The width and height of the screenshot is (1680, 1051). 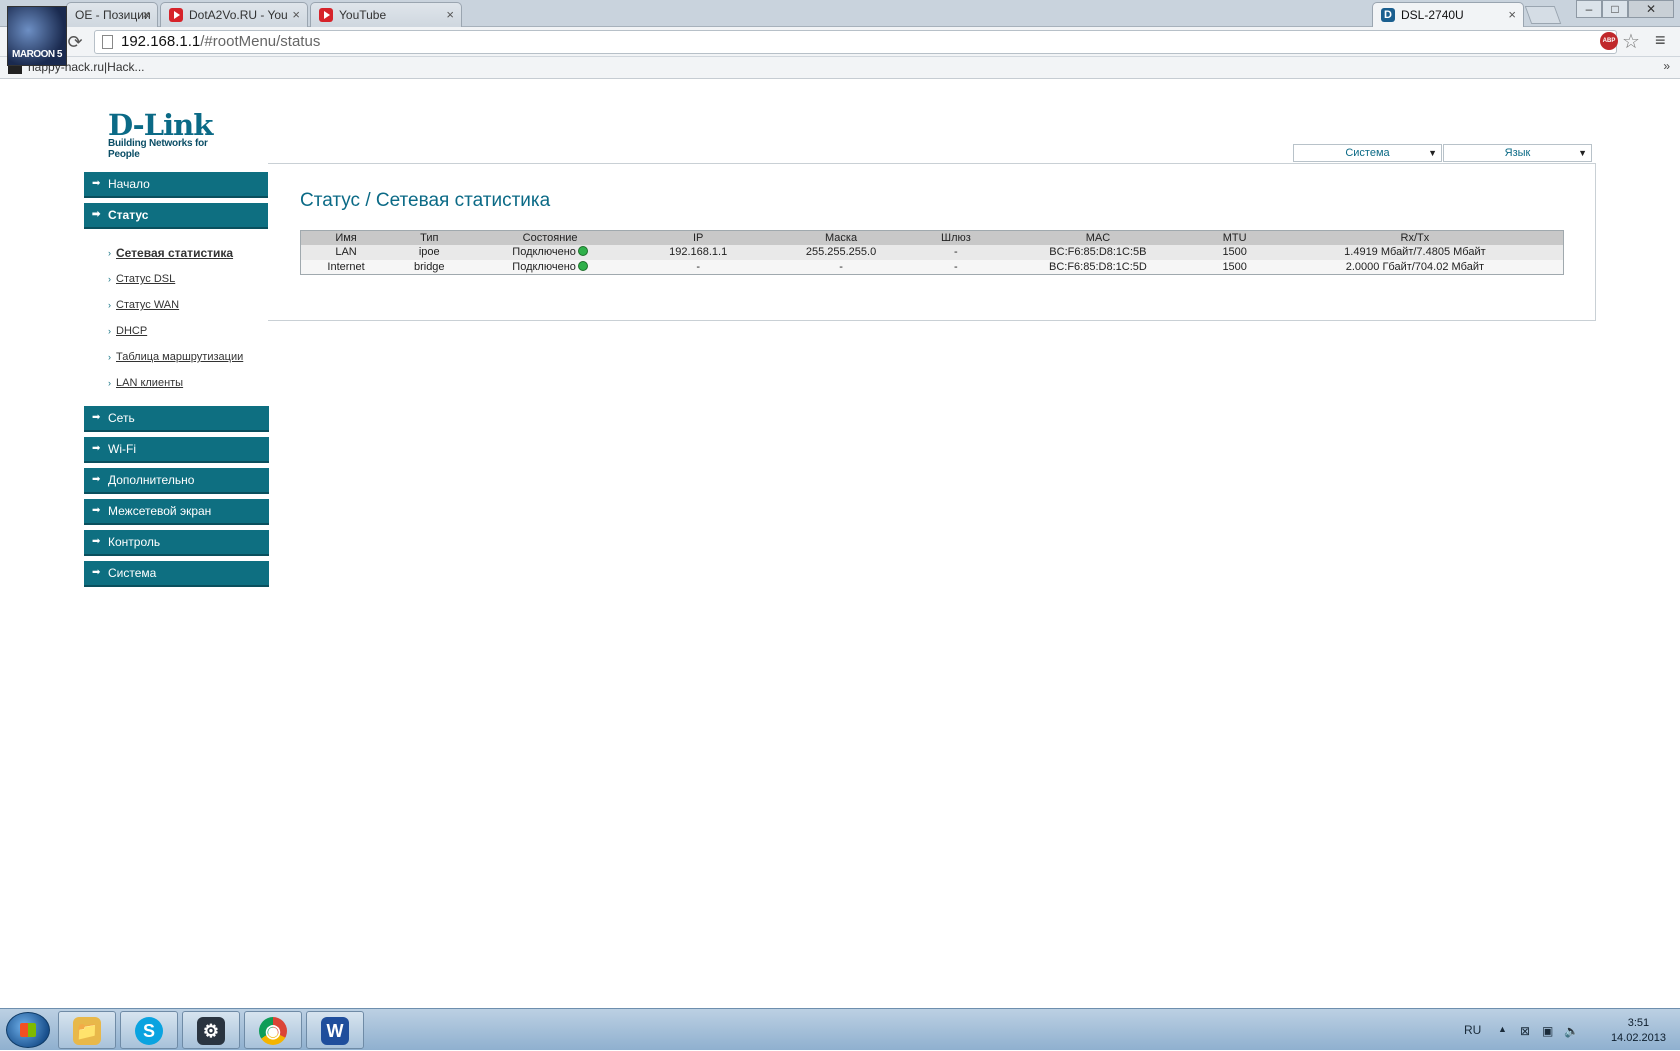 I want to click on language-select: Язык ▼, so click(x=1517, y=153).